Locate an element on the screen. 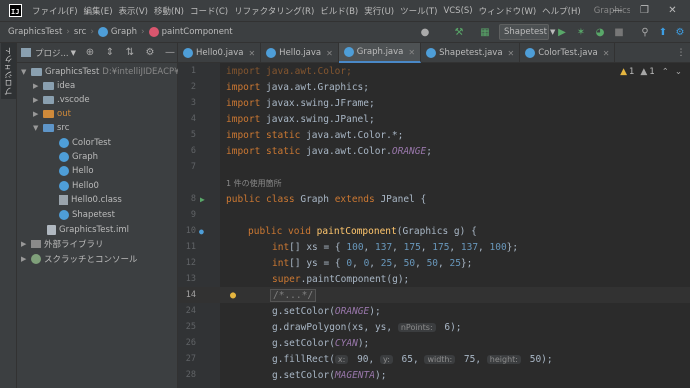  chevron-right-icon: ▶ is located at coordinates (24, 259).